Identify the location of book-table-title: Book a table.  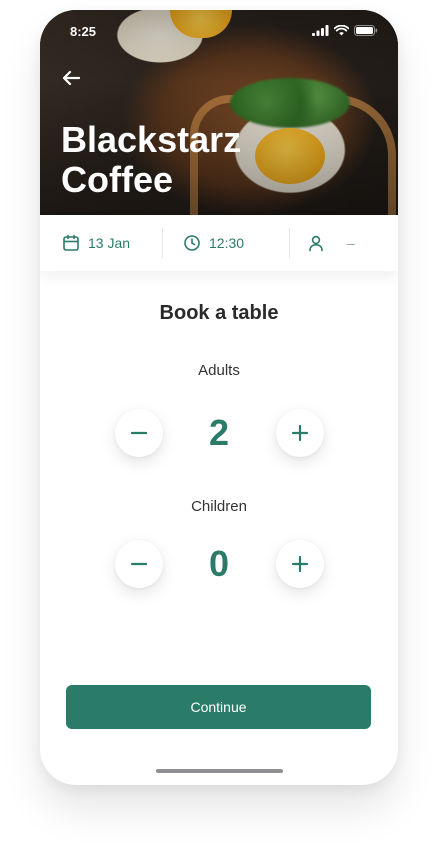
(219, 313).